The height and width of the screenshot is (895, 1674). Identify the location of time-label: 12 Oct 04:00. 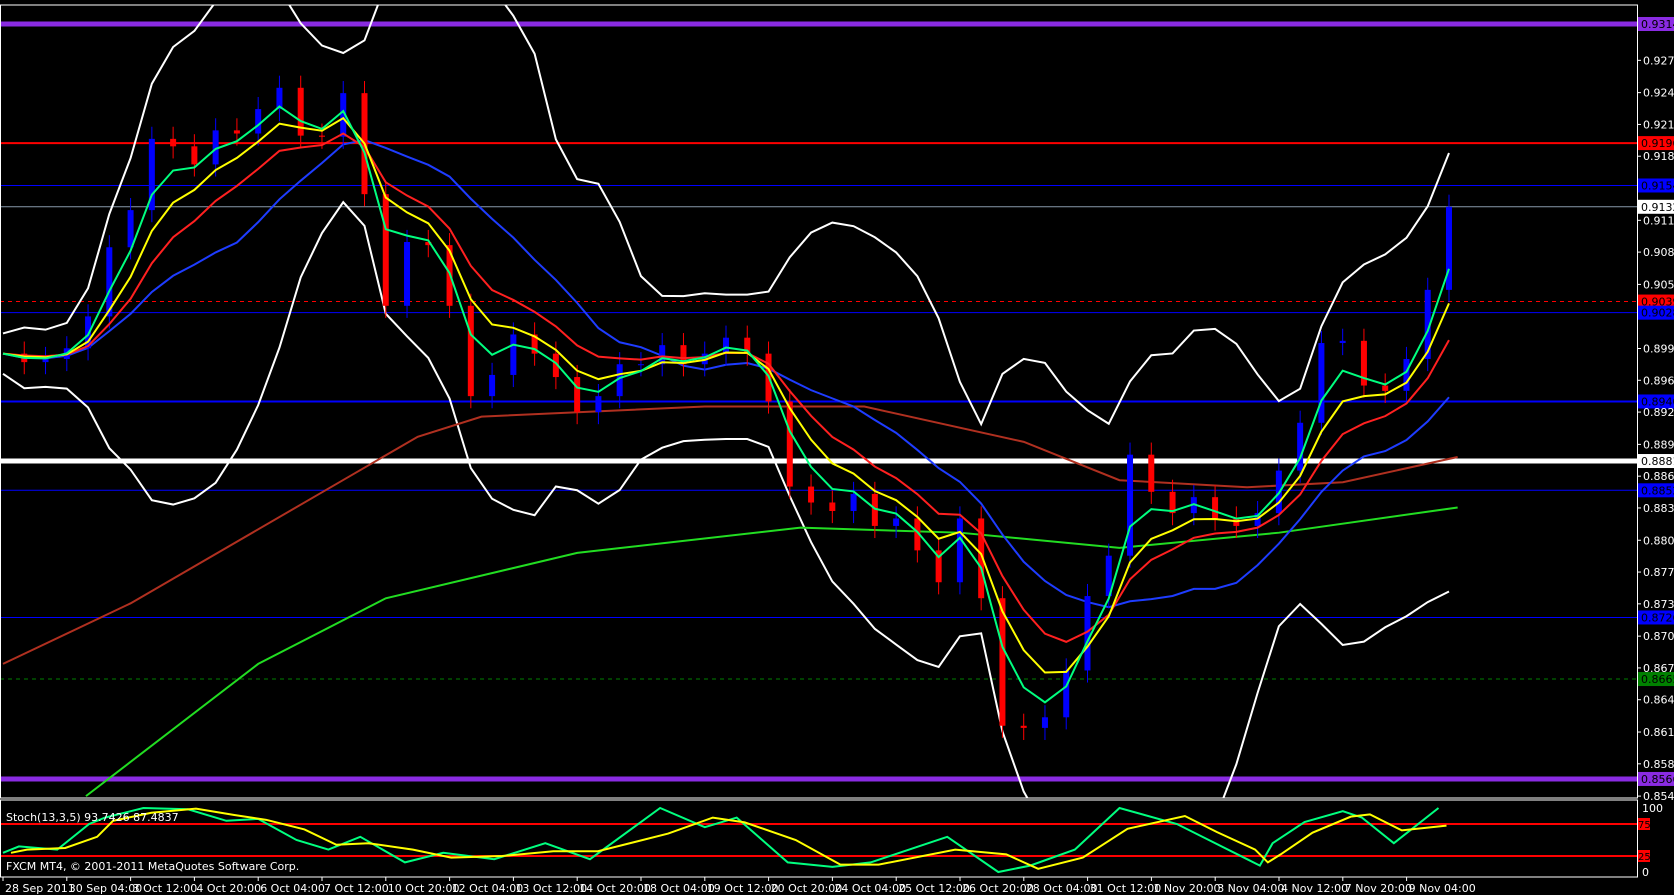
(488, 888).